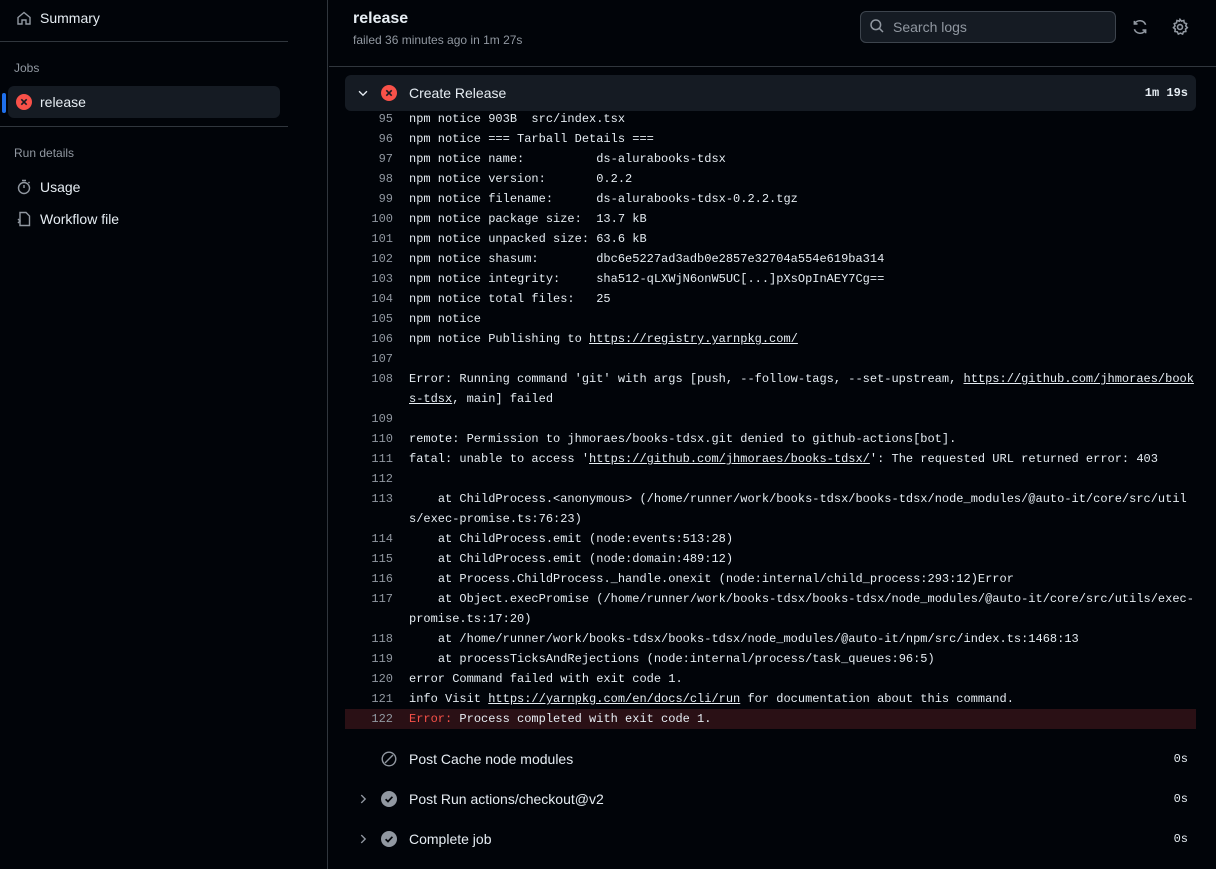  I want to click on refresh-button, so click(1140, 27).